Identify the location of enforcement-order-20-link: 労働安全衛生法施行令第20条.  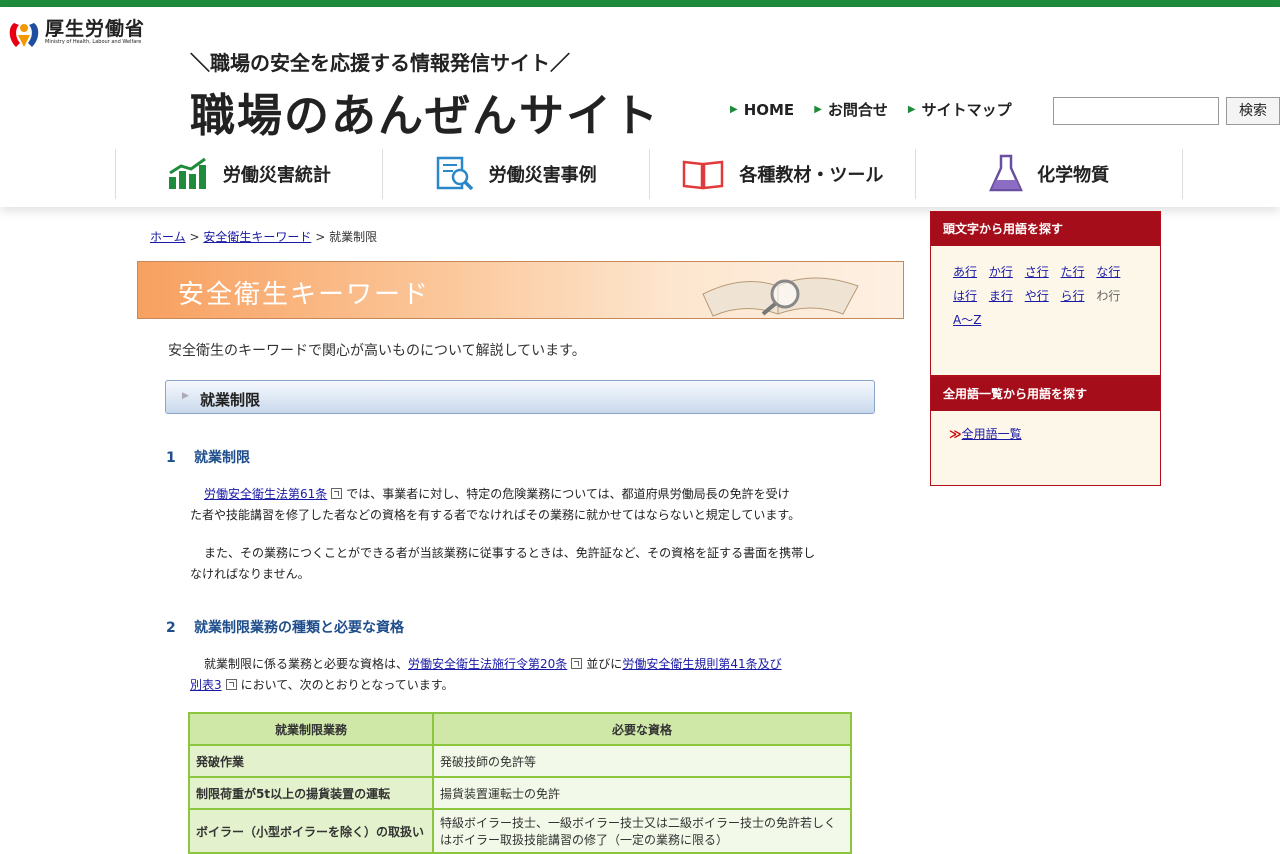
(487, 664).